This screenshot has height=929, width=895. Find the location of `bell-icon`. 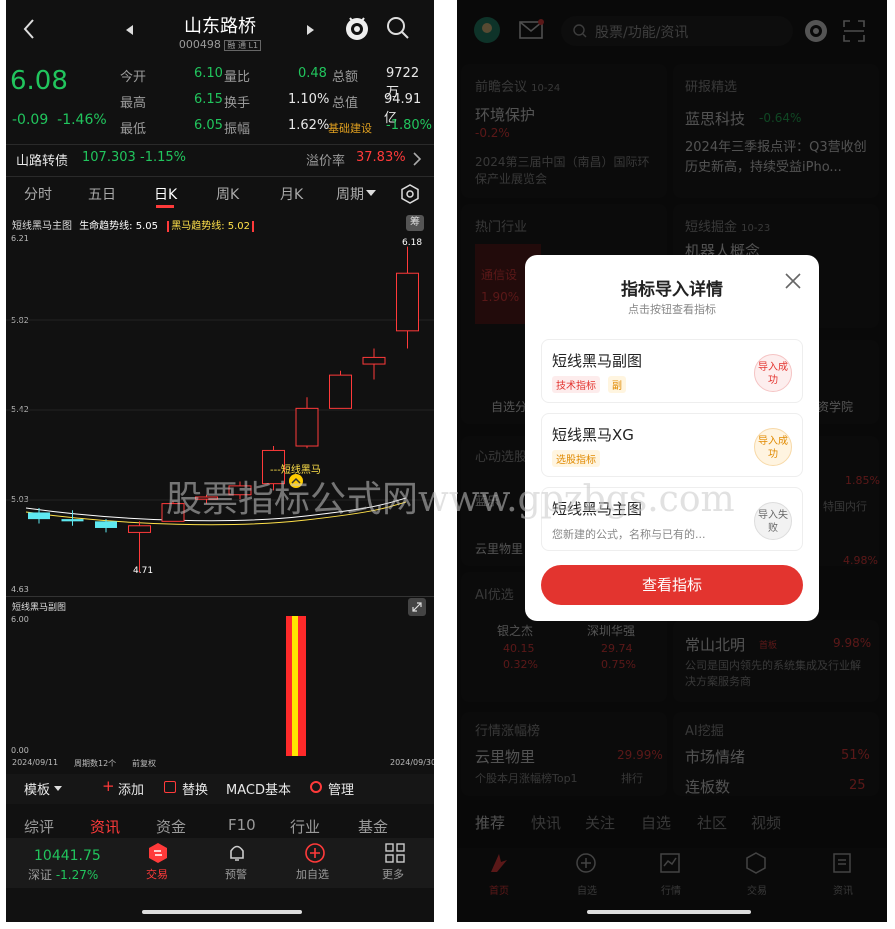

bell-icon is located at coordinates (237, 853).